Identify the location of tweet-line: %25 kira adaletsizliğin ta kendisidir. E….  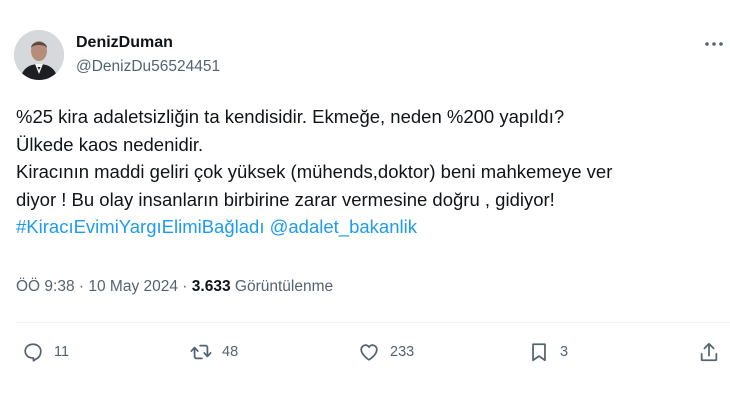
(290, 116).